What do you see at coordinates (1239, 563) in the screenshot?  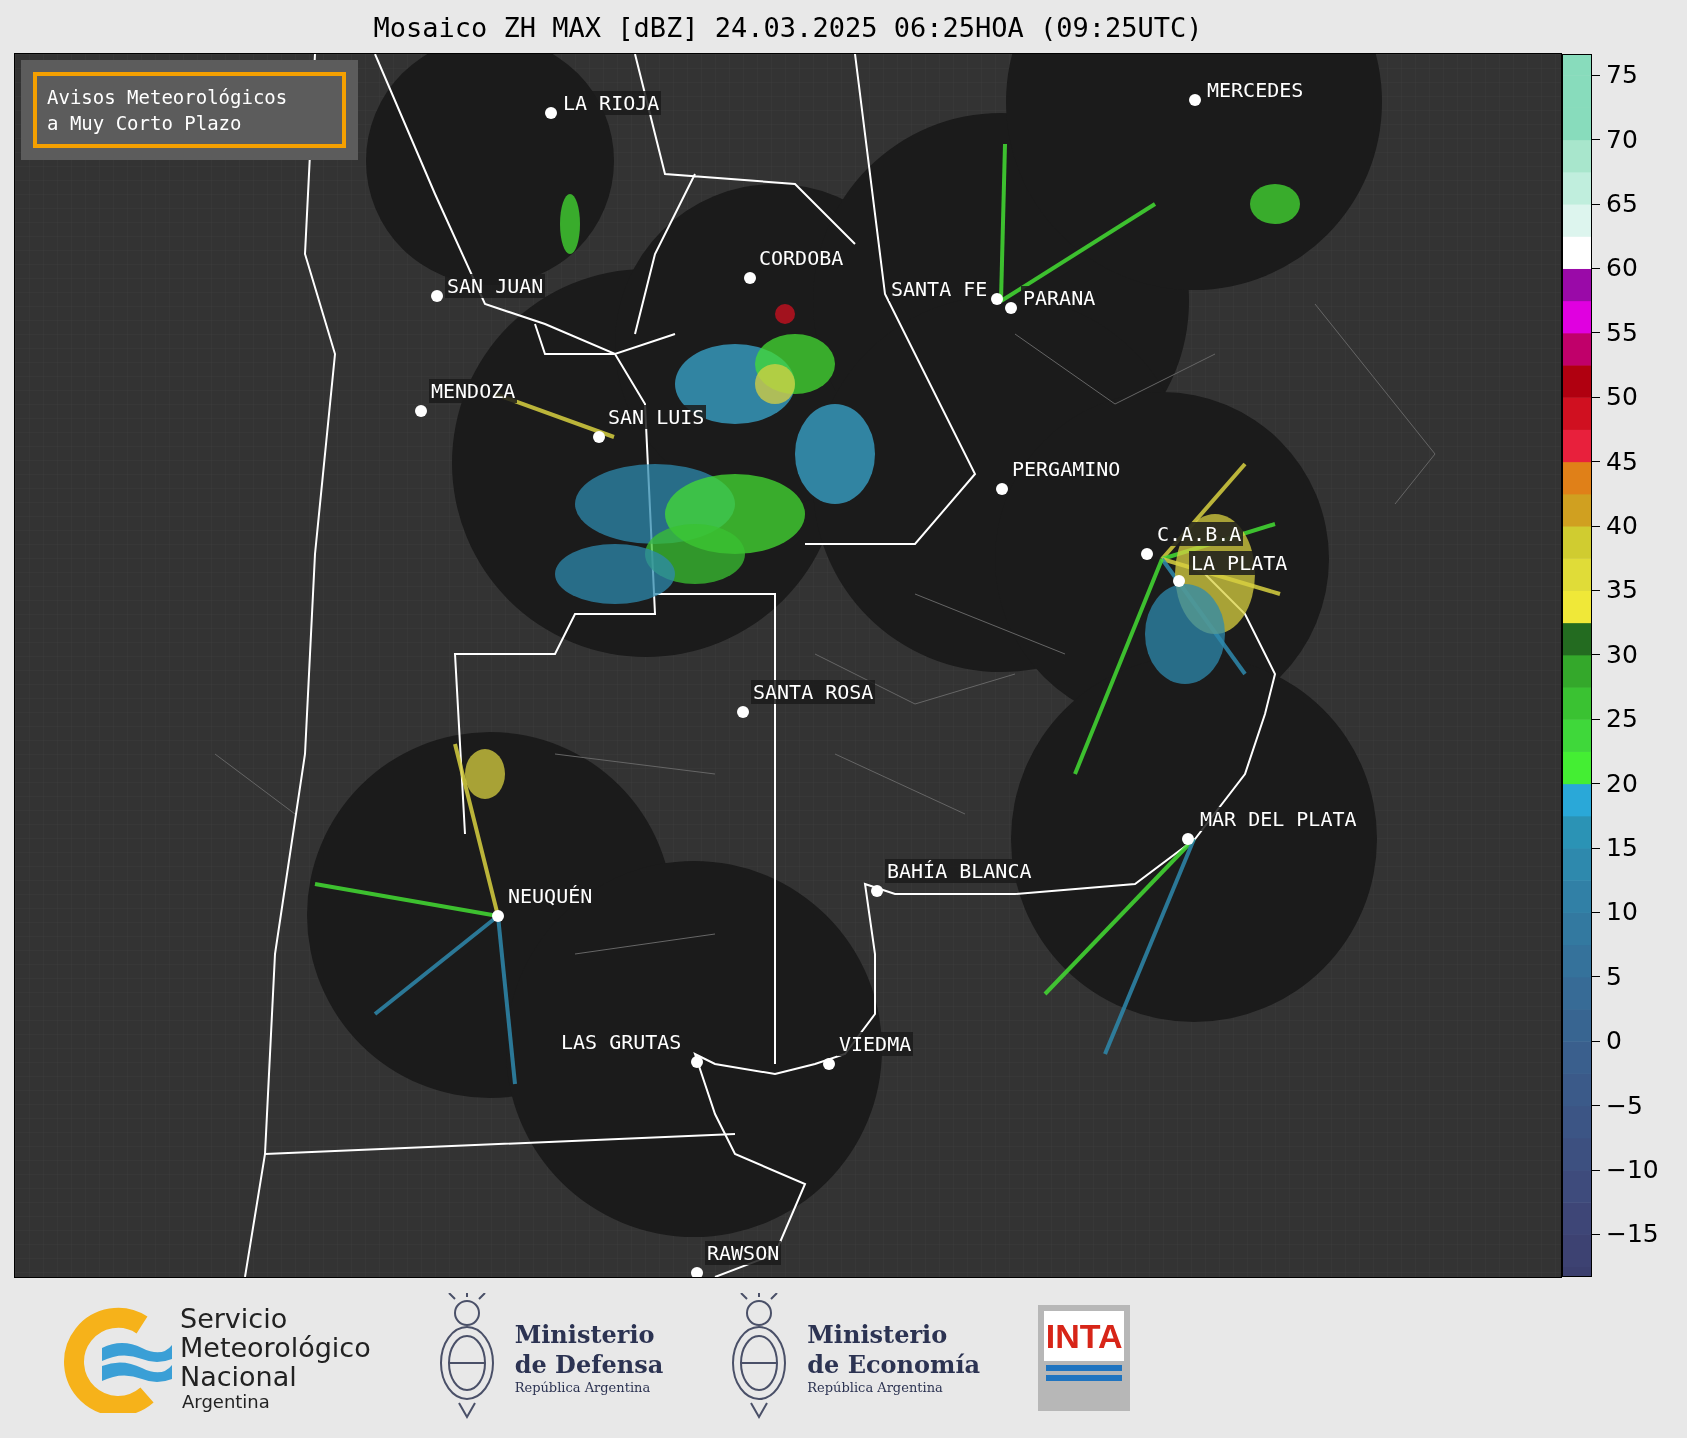 I see `city-label: LA PLATA` at bounding box center [1239, 563].